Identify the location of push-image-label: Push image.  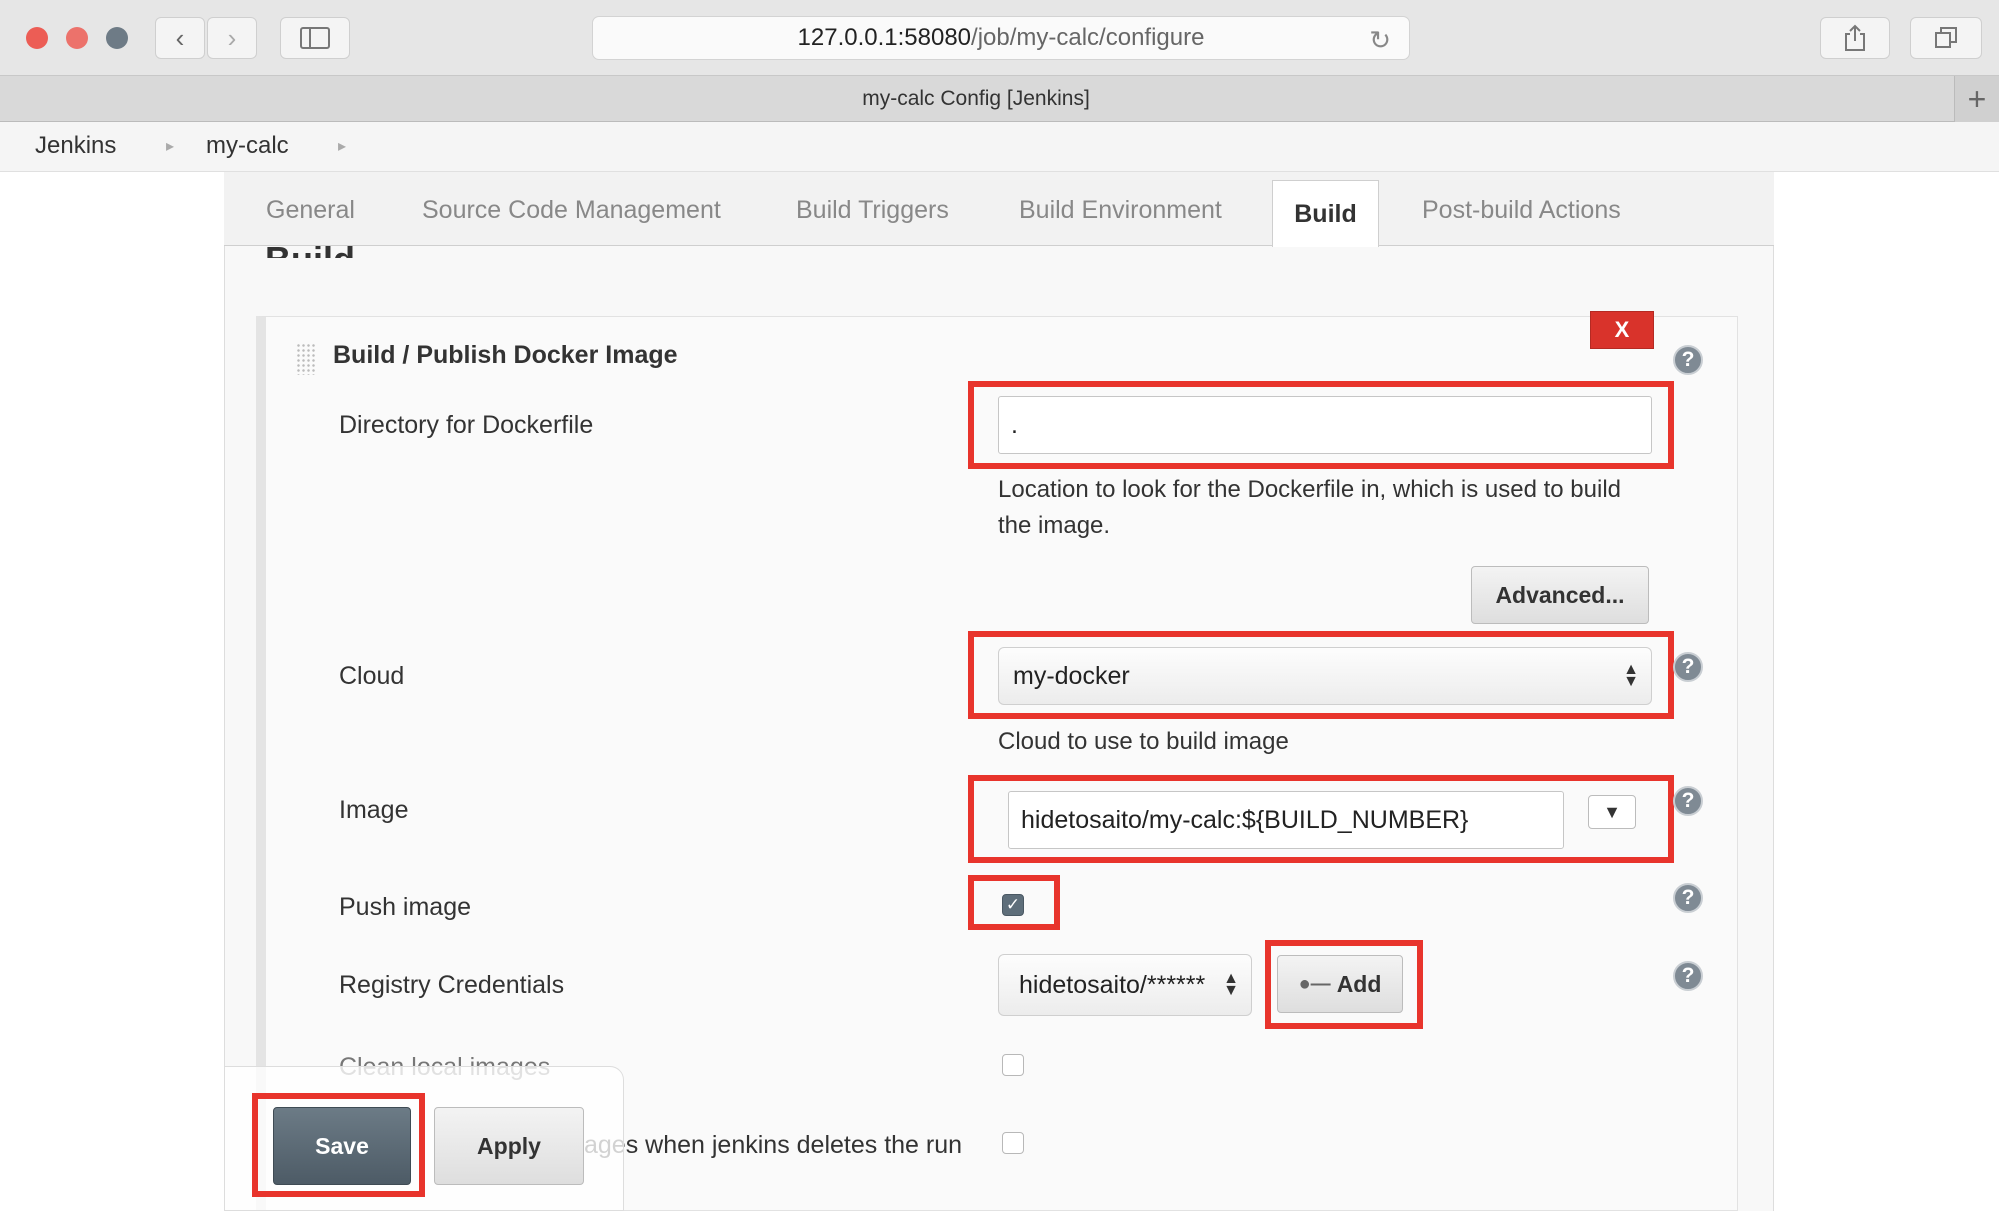
(405, 907).